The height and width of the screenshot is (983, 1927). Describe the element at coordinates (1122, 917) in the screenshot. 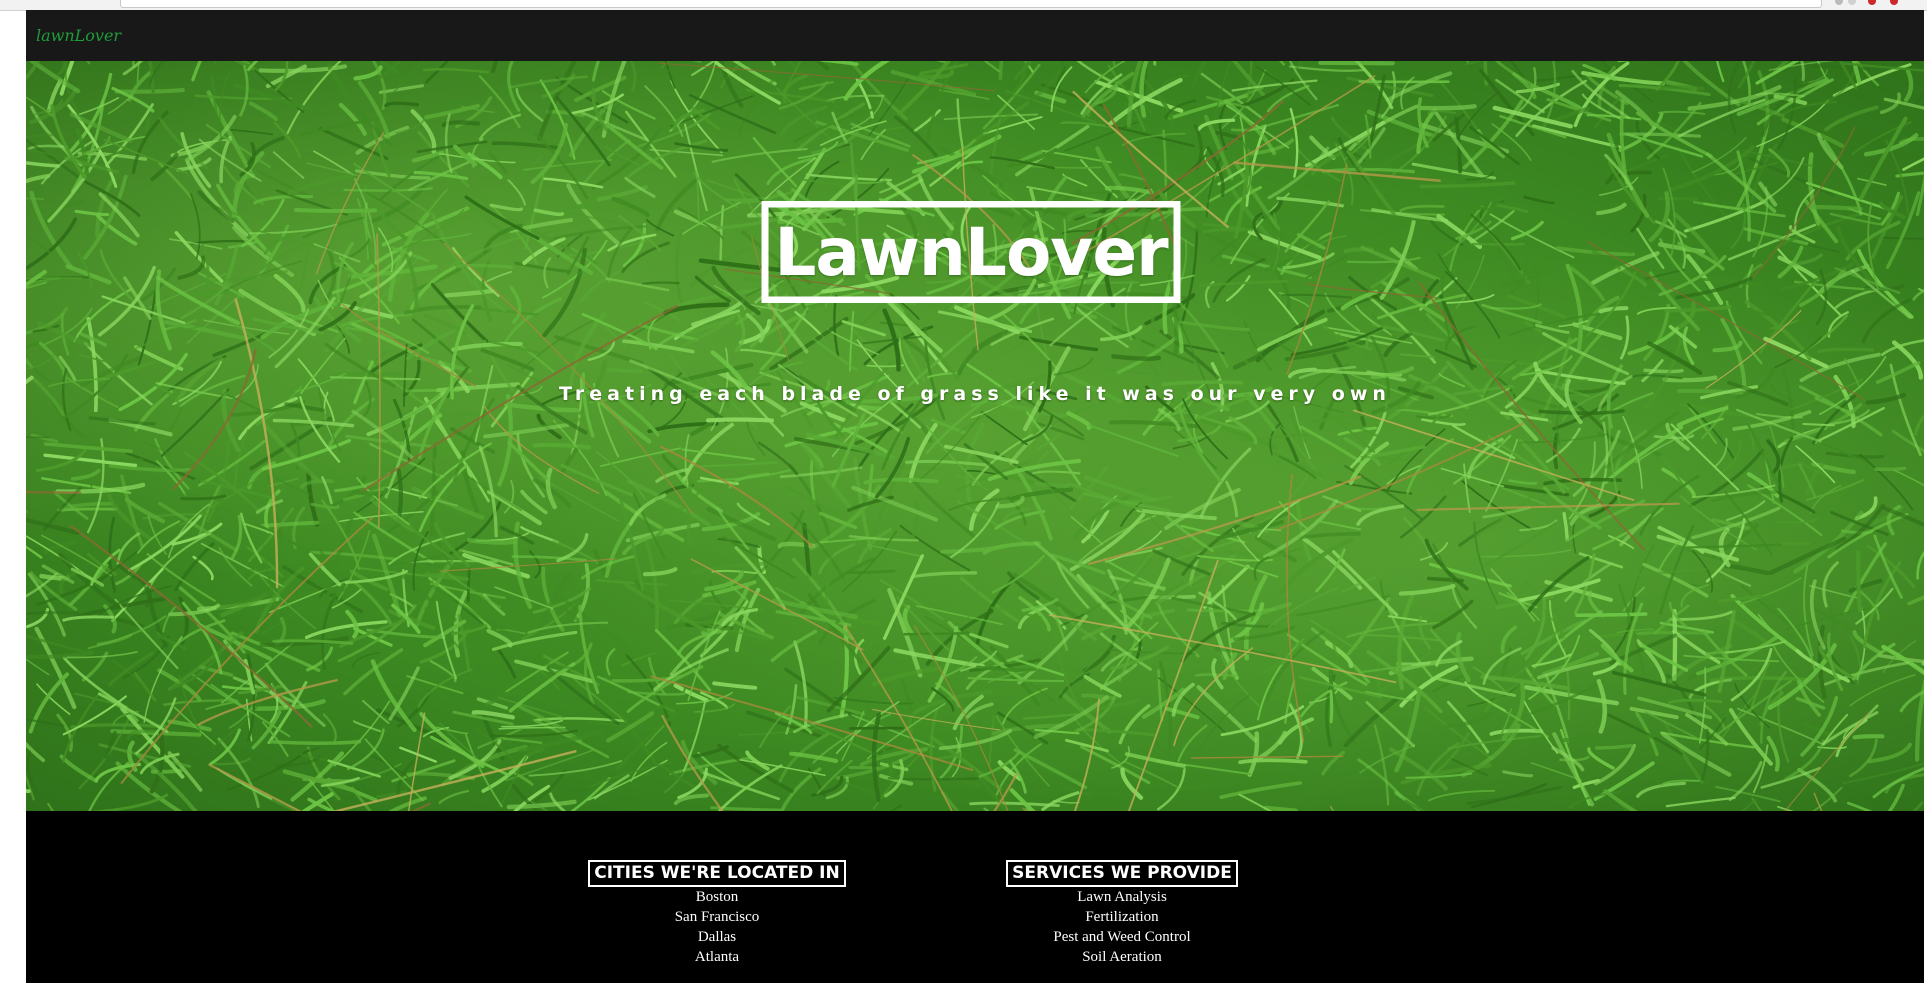

I see `service-item: Fertilization` at that location.